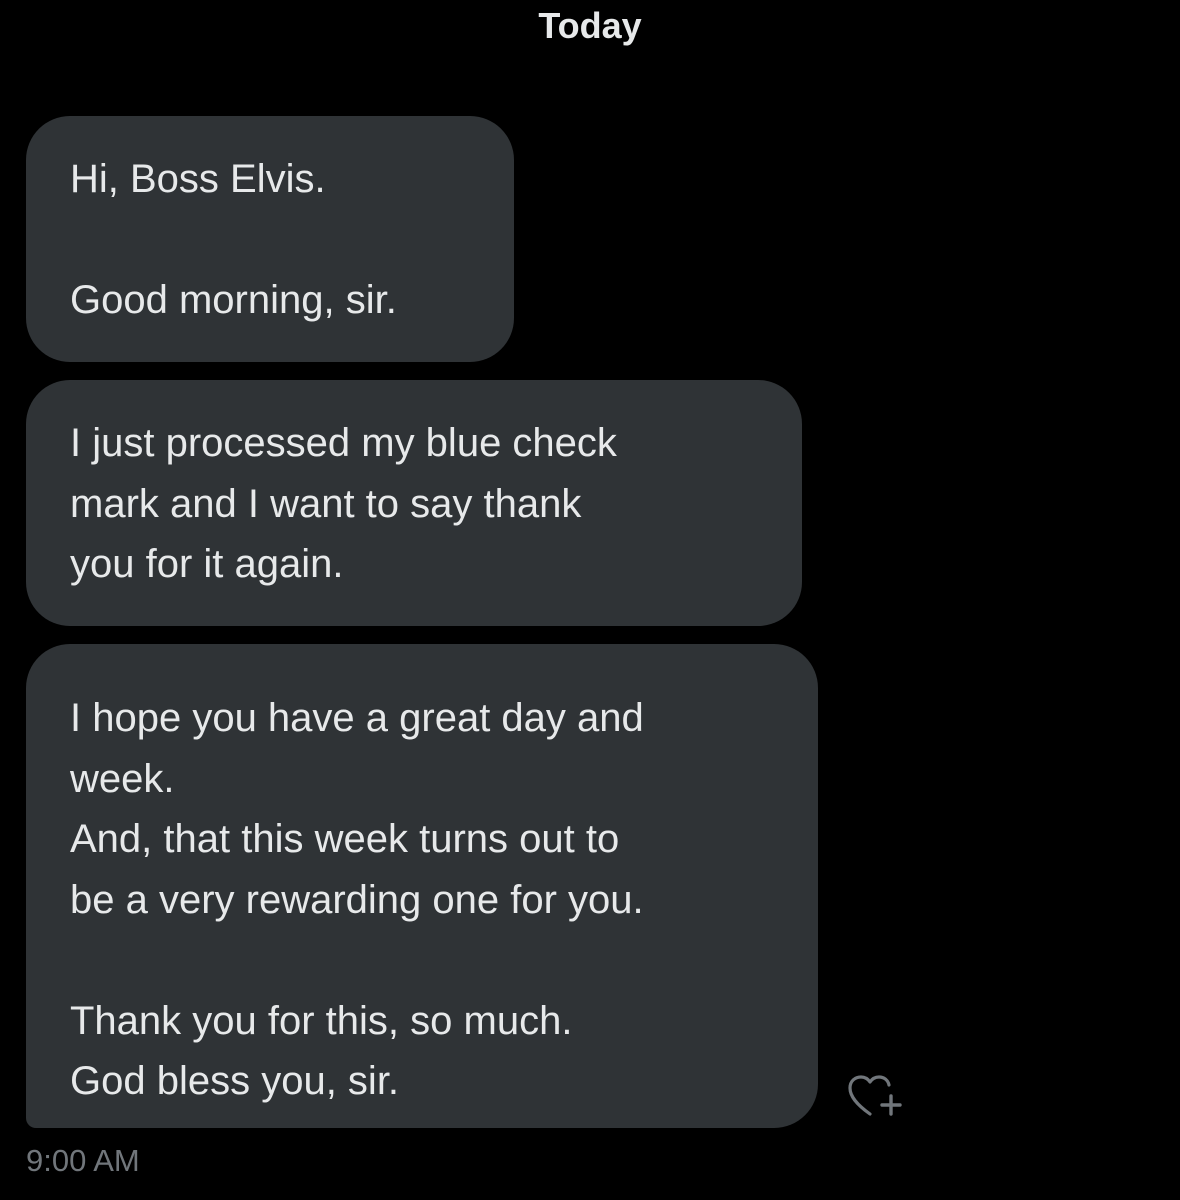 This screenshot has width=1180, height=1200. I want to click on date-separator: Today, so click(590, 25).